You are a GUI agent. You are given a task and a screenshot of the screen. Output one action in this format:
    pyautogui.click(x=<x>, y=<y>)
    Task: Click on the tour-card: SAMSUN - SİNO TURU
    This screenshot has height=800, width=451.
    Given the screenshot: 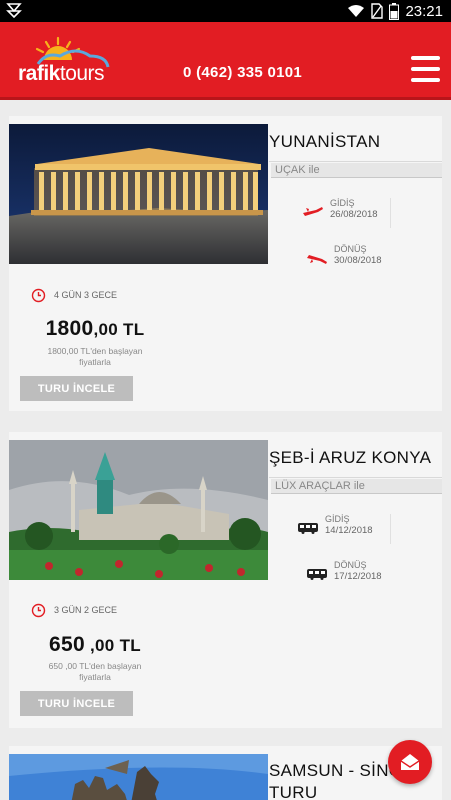 What is the action you would take?
    pyautogui.click(x=225, y=773)
    